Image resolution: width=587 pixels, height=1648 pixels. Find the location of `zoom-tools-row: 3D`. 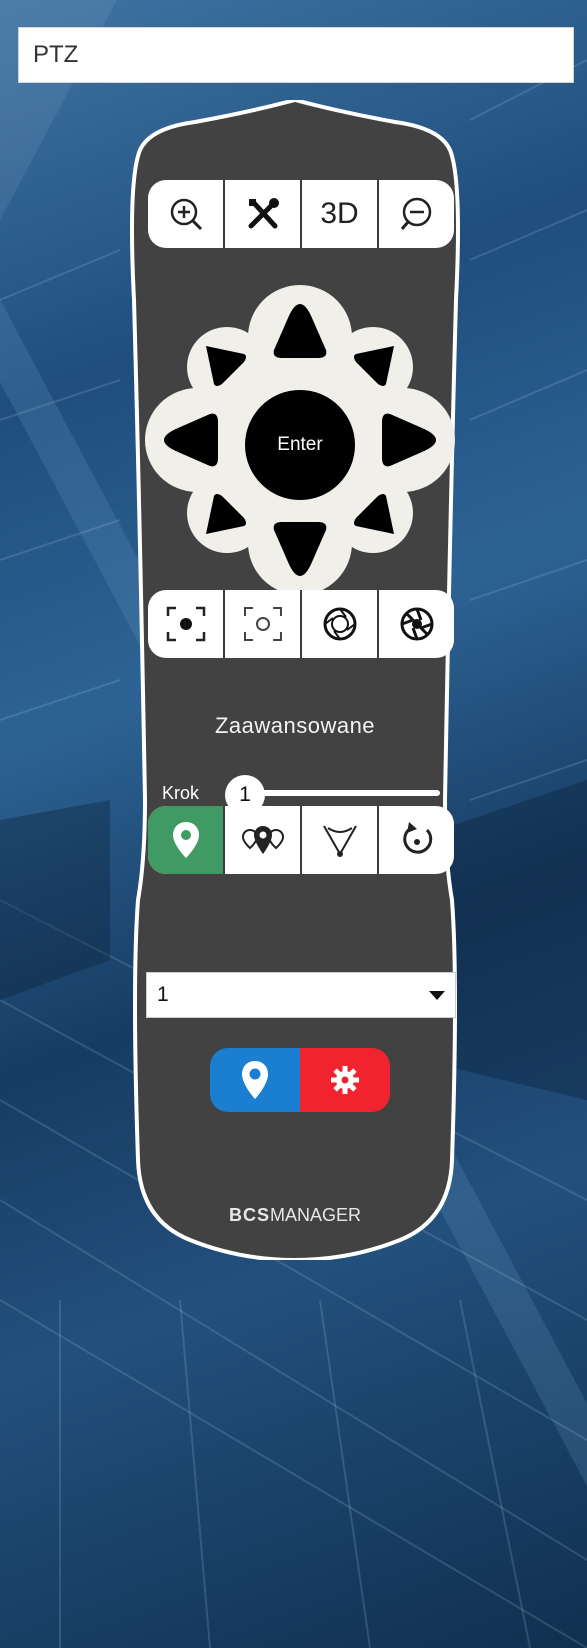

zoom-tools-row: 3D is located at coordinates (301, 214).